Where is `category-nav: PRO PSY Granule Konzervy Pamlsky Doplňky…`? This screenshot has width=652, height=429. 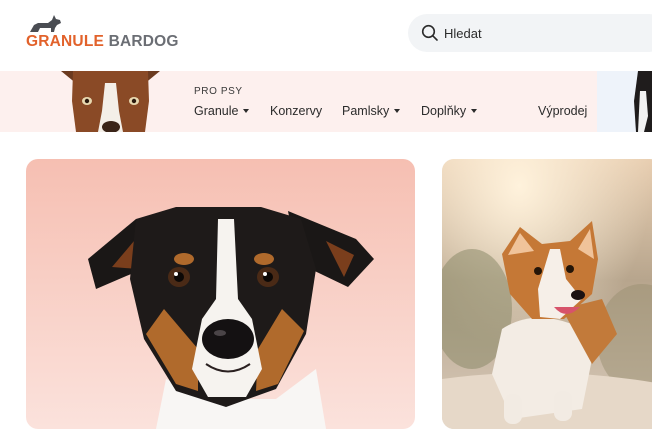
category-nav: PRO PSY Granule Konzervy Pamlsky Doplňky… is located at coordinates (326, 101).